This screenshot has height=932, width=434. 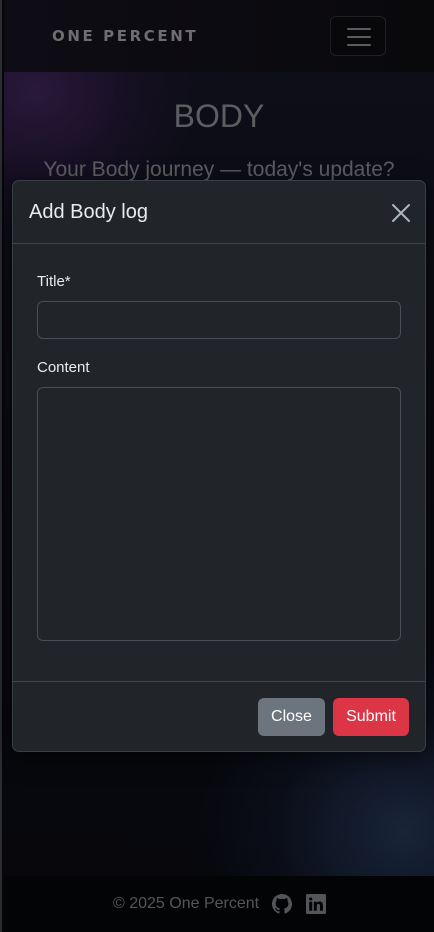 What do you see at coordinates (291, 717) in the screenshot?
I see `close-button: Close` at bounding box center [291, 717].